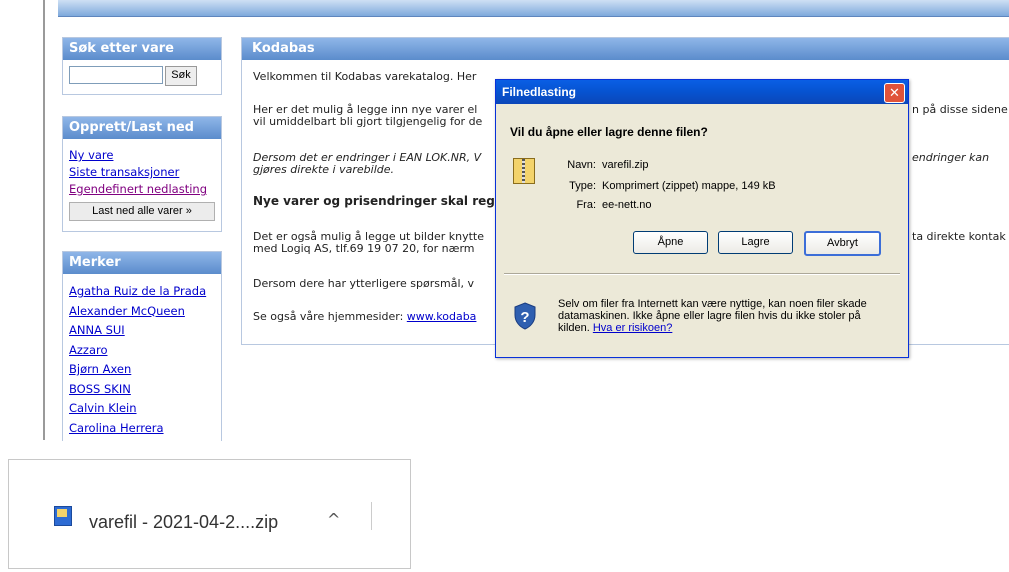 The height and width of the screenshot is (572, 1009). I want to click on download-all-button: Last ned alle varer », so click(142, 211).